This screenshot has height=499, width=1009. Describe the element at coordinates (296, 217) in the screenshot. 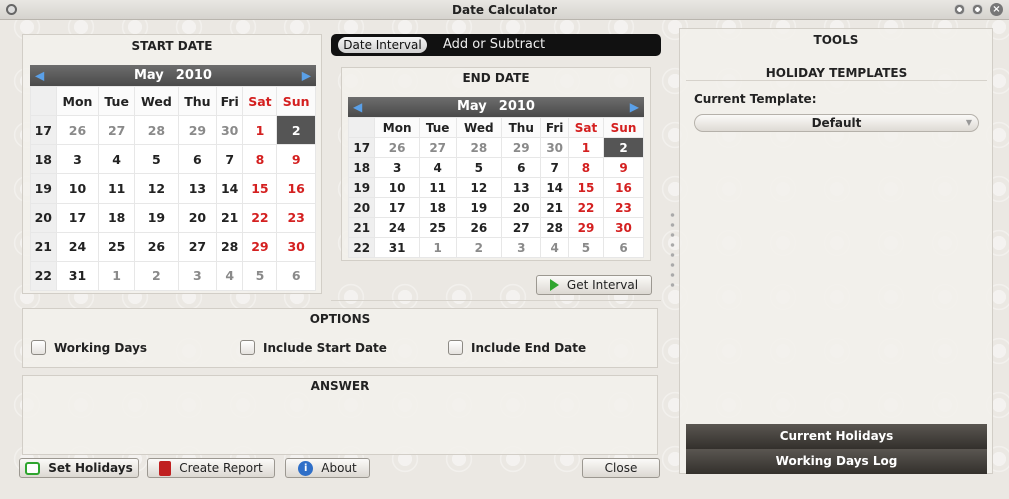

I see `start-day-cell: 23` at that location.